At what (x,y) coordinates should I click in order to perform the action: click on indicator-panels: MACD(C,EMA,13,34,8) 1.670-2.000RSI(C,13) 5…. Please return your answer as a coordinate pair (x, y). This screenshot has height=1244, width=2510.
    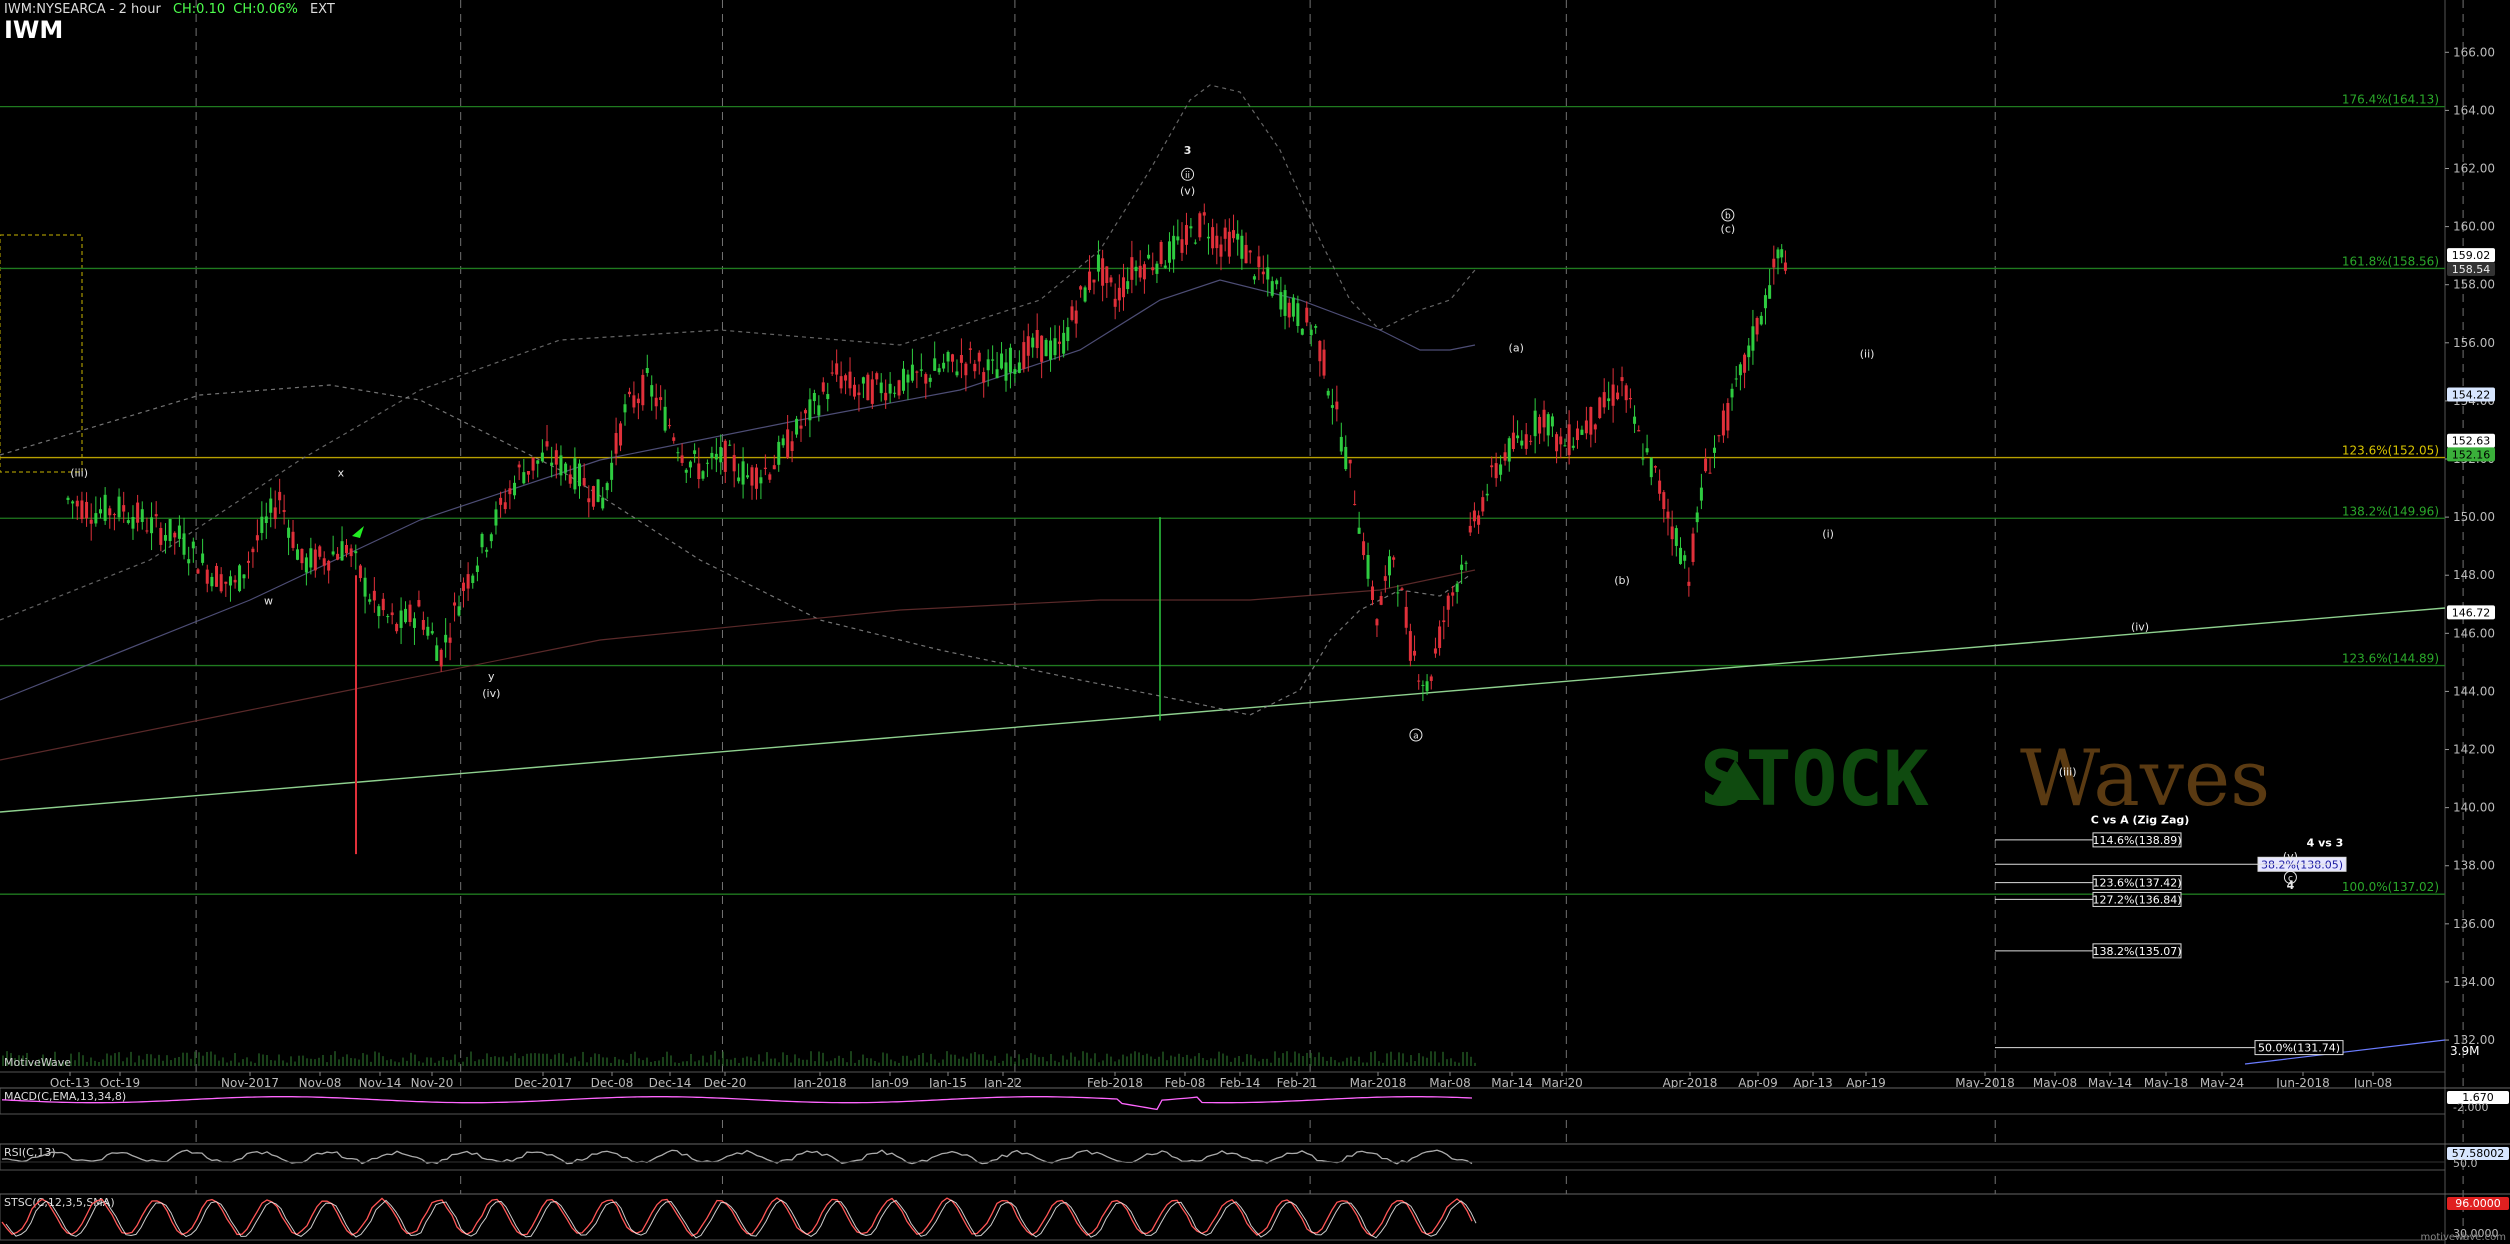
    Looking at the image, I should click on (1255, 1164).